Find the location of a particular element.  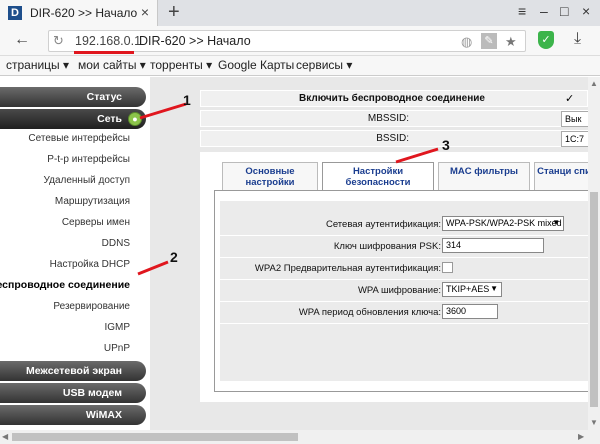

psk-label: Ключ шифрования PSK: is located at coordinates (387, 246).